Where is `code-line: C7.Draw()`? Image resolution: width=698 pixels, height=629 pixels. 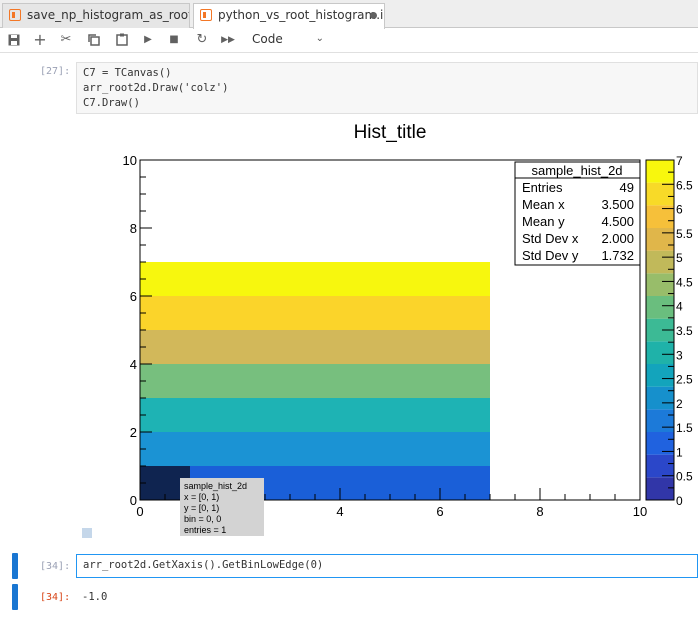 code-line: C7.Draw() is located at coordinates (111, 103).